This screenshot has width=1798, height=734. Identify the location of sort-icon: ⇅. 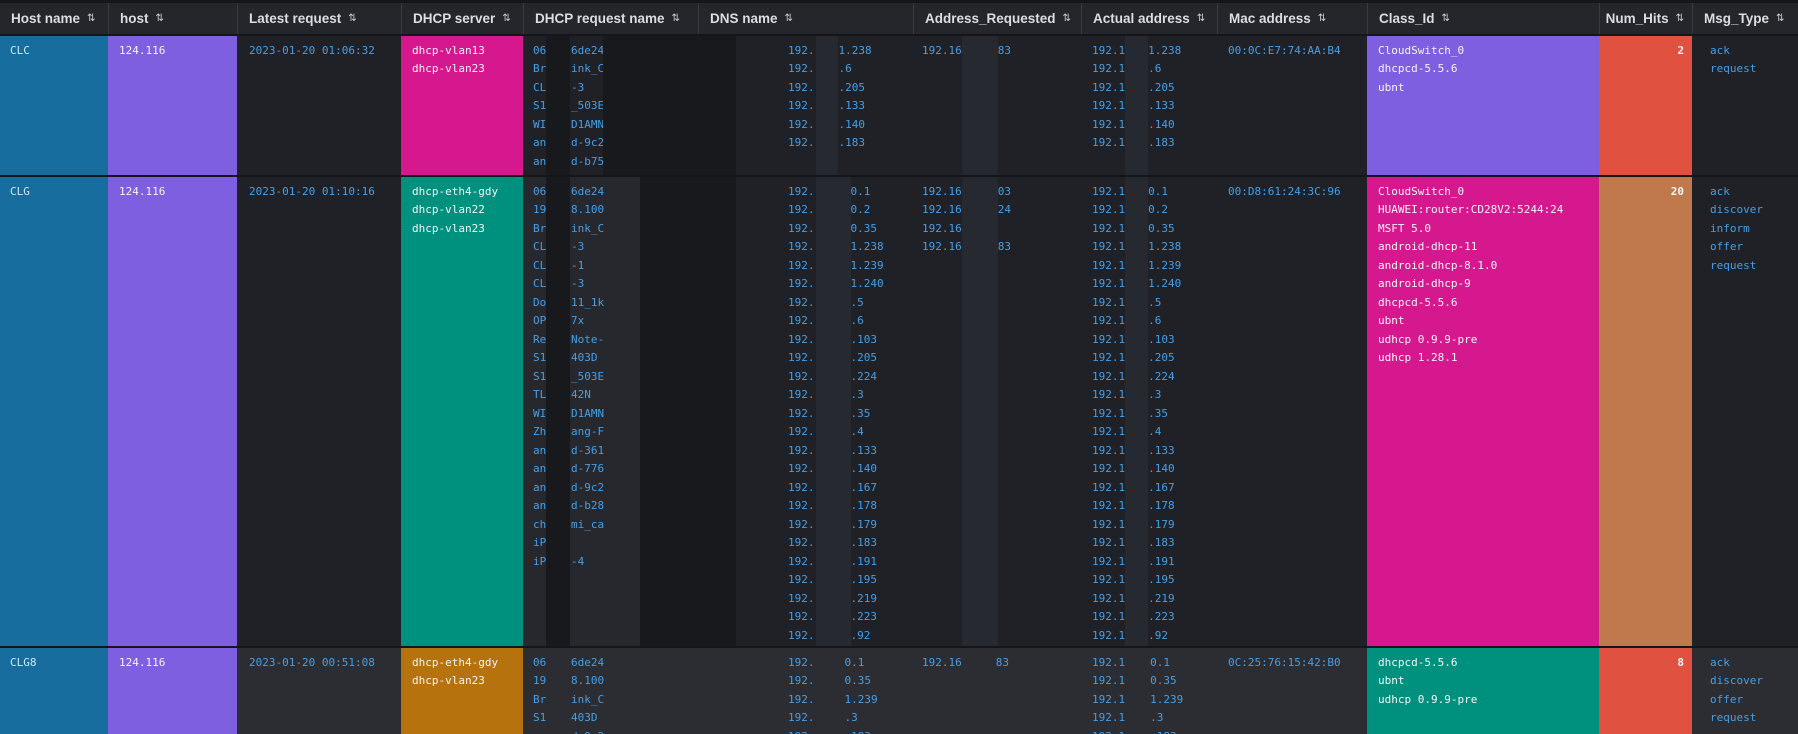
(1780, 18).